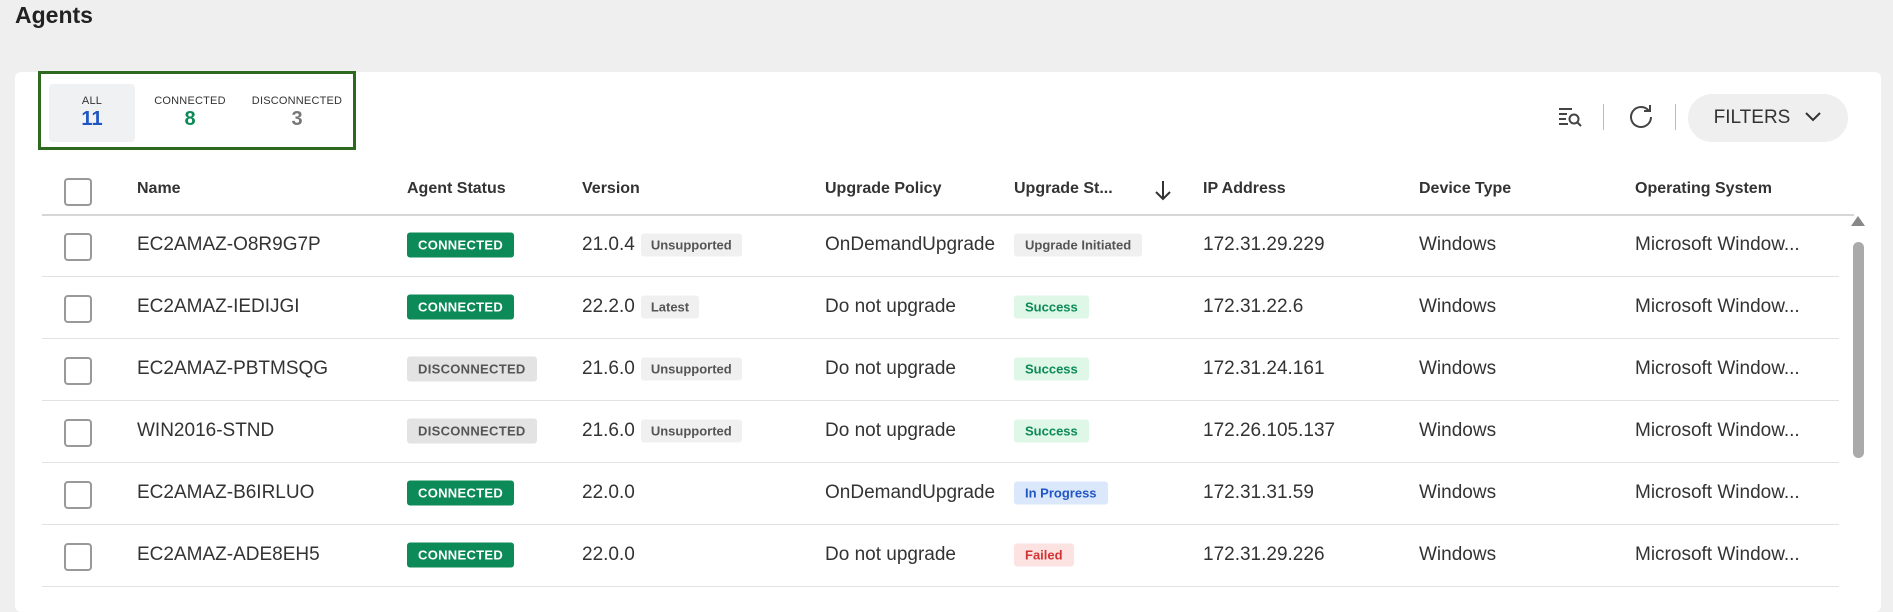 The image size is (1893, 612). I want to click on version-tag: Latest, so click(670, 307).